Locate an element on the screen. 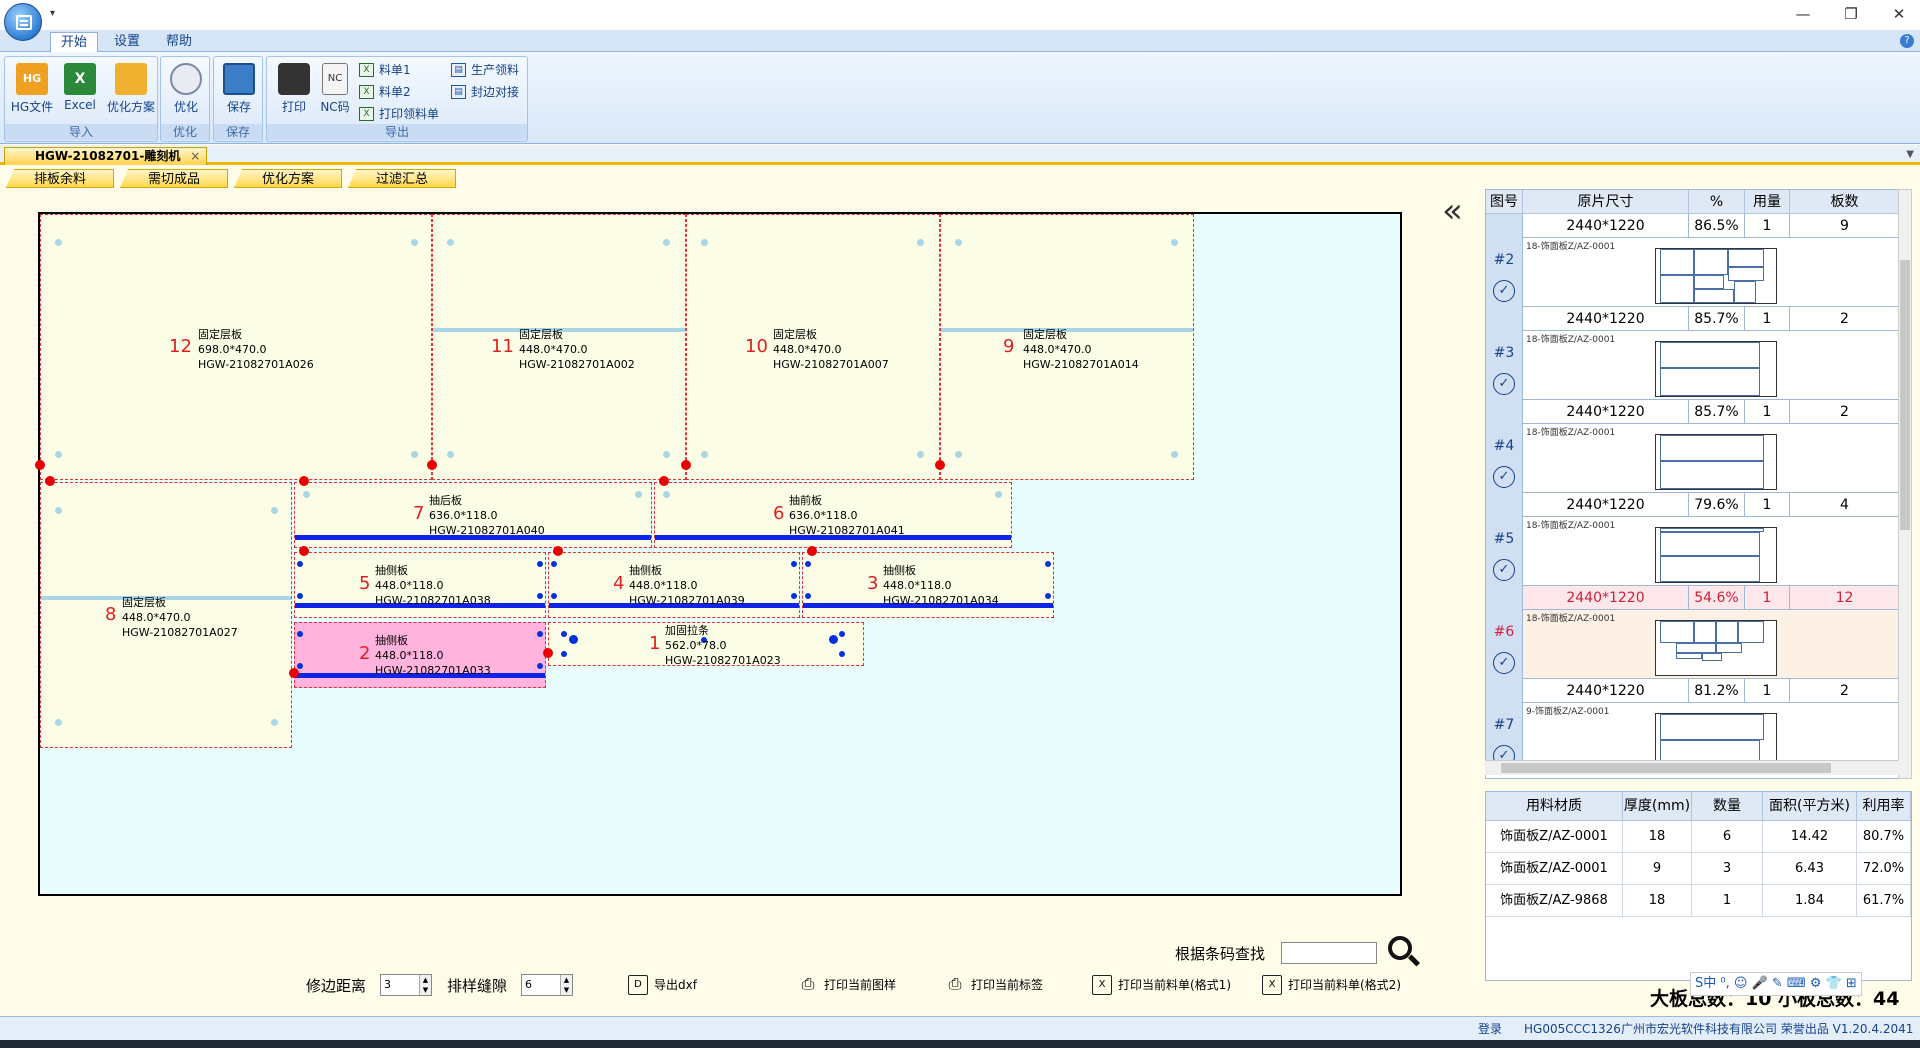  col-header: 厚度(mm) is located at coordinates (1657, 806).